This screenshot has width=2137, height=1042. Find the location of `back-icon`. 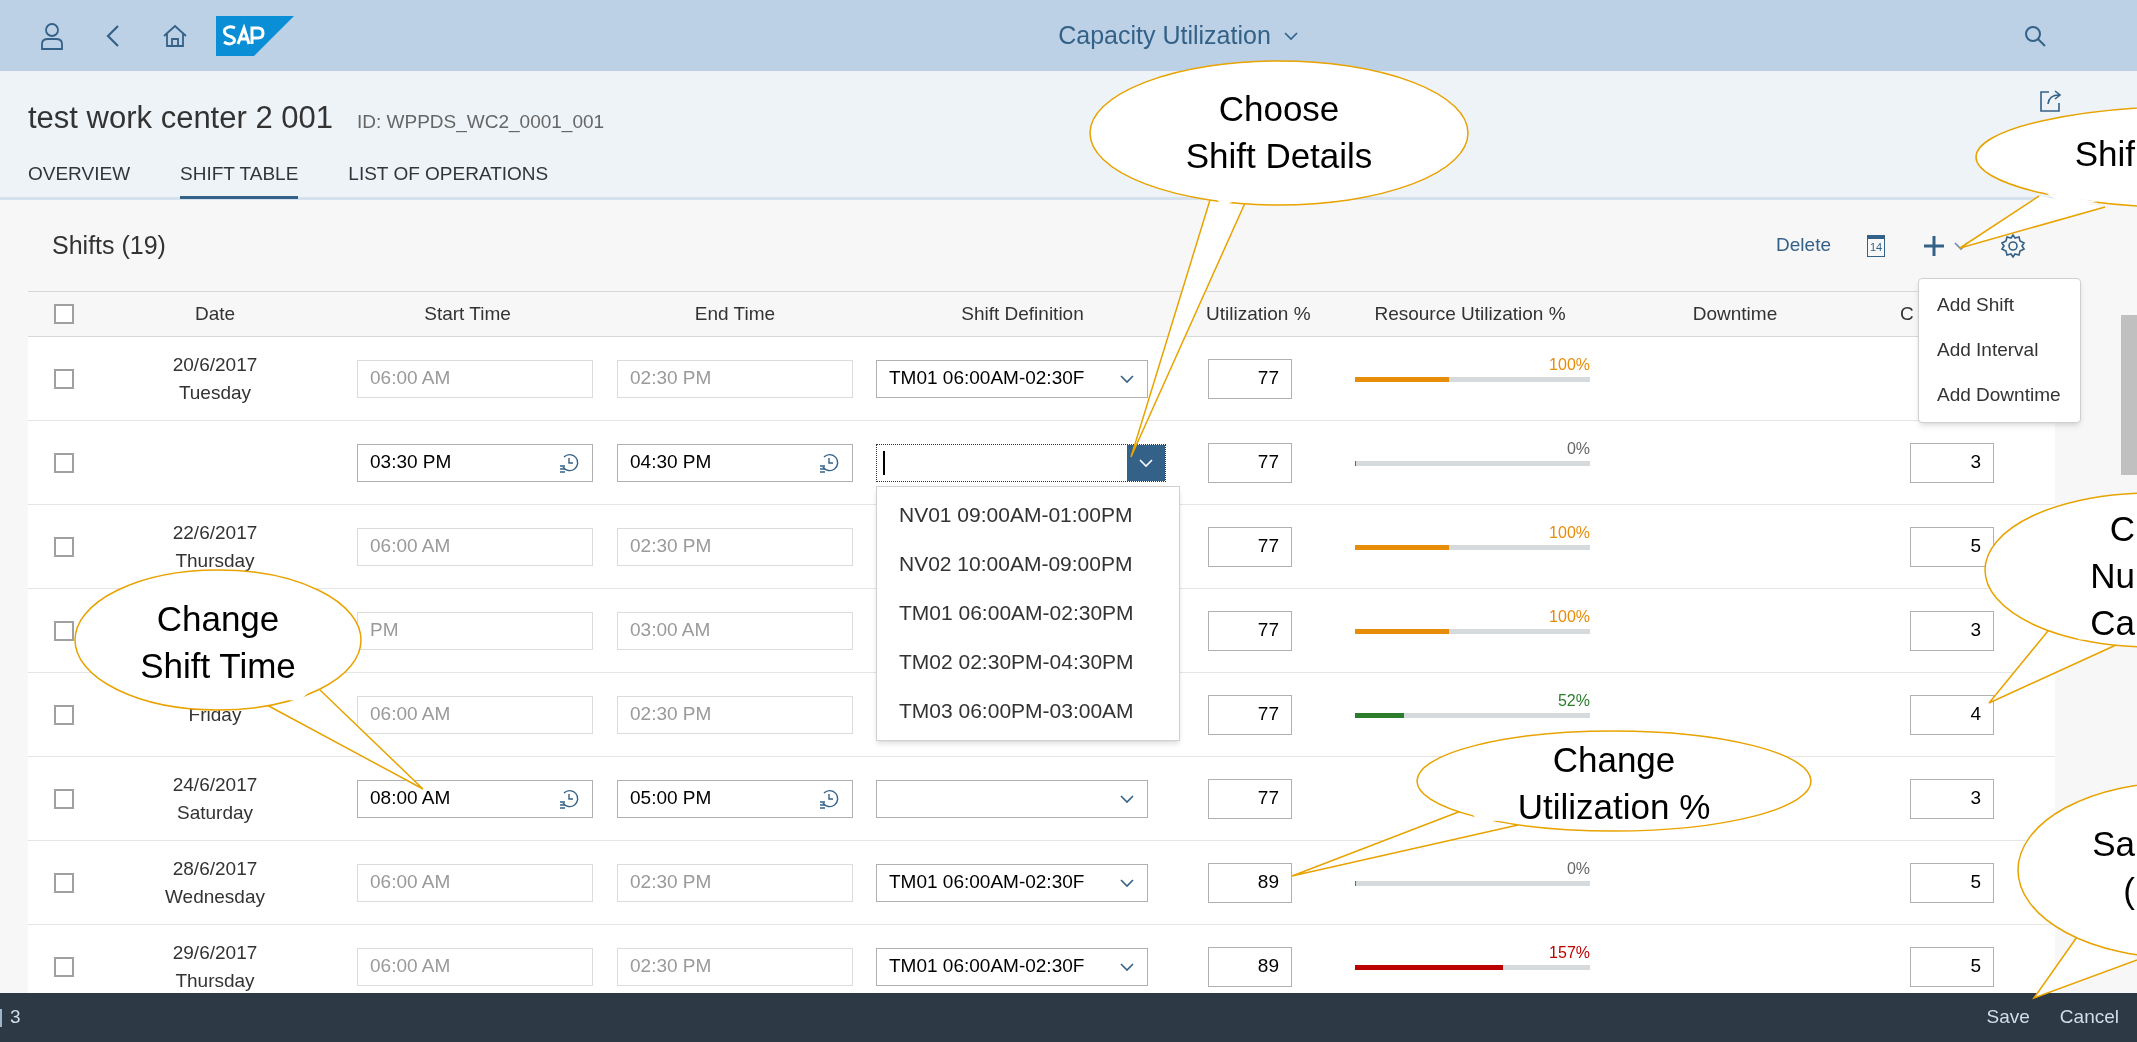

back-icon is located at coordinates (113, 35).